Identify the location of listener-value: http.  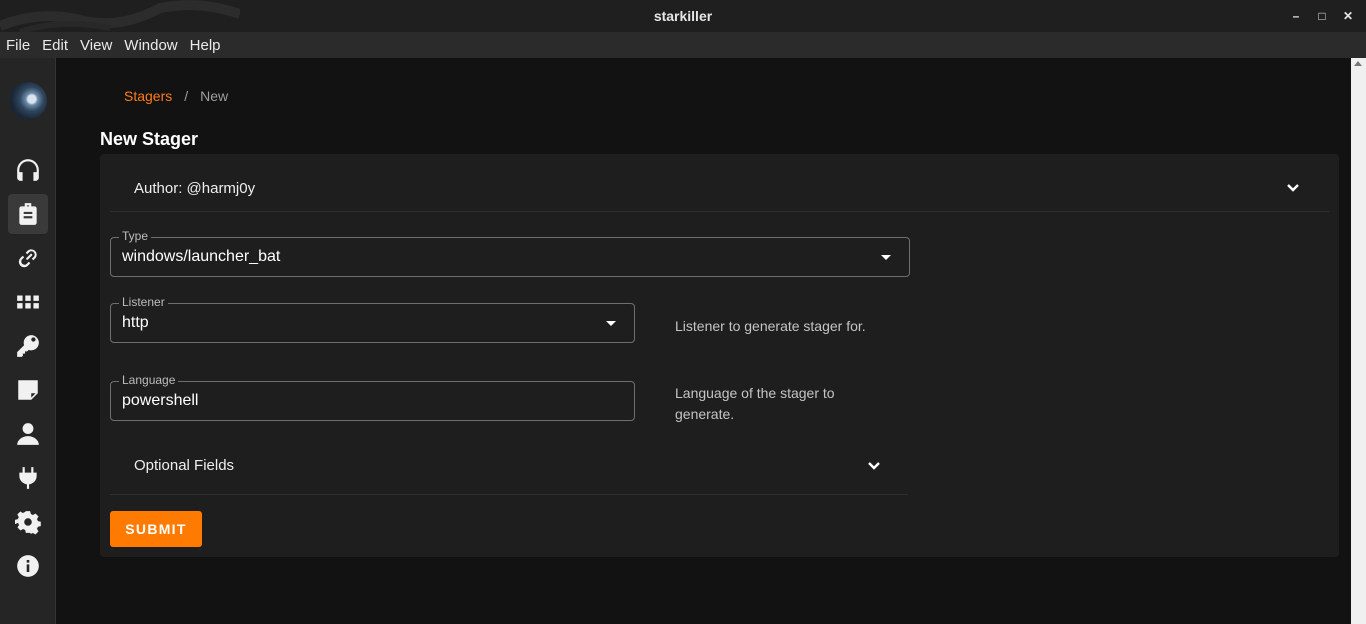
(135, 322).